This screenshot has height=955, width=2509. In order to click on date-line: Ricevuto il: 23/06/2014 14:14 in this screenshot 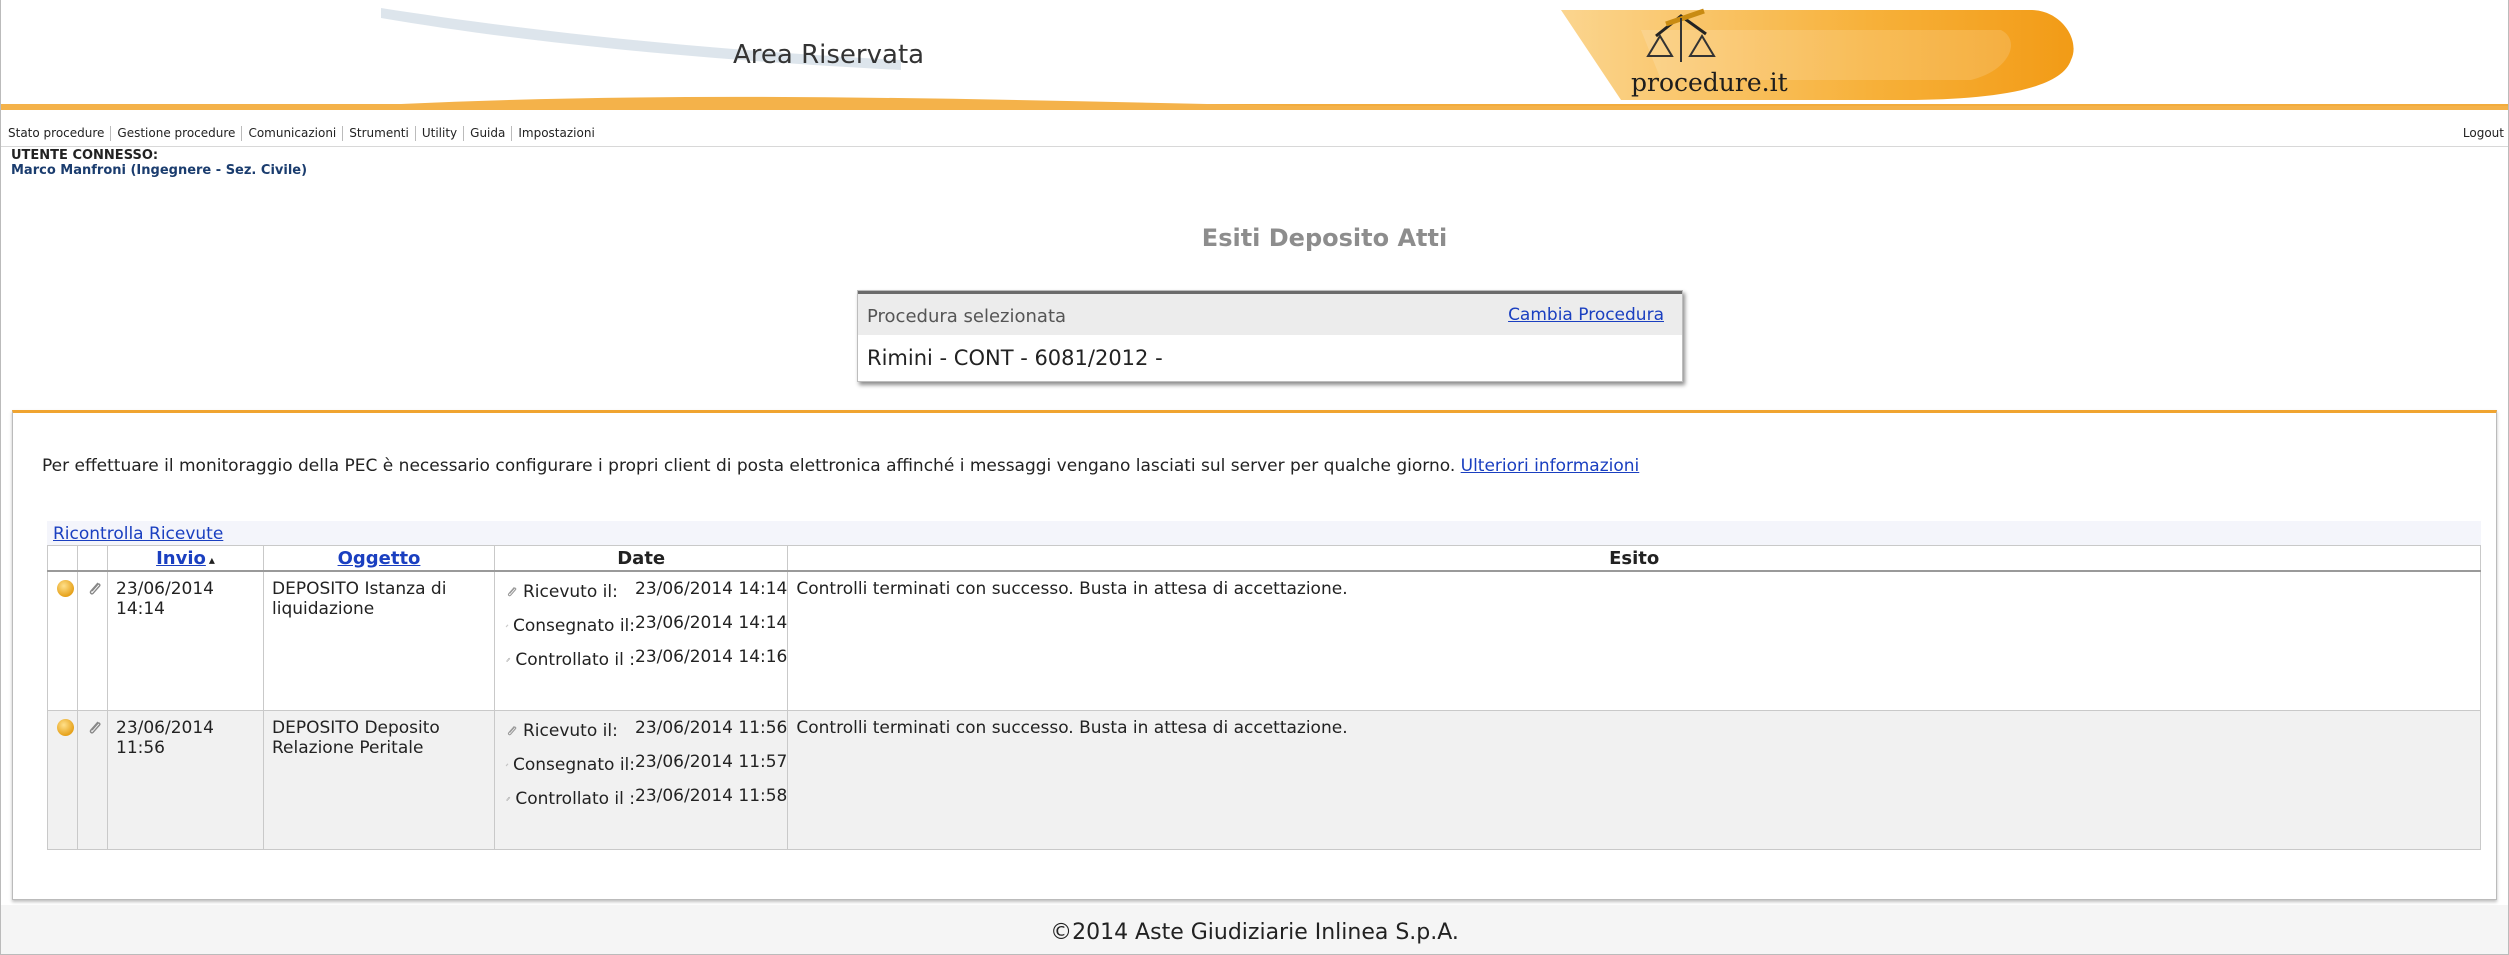, I will do `click(641, 589)`.